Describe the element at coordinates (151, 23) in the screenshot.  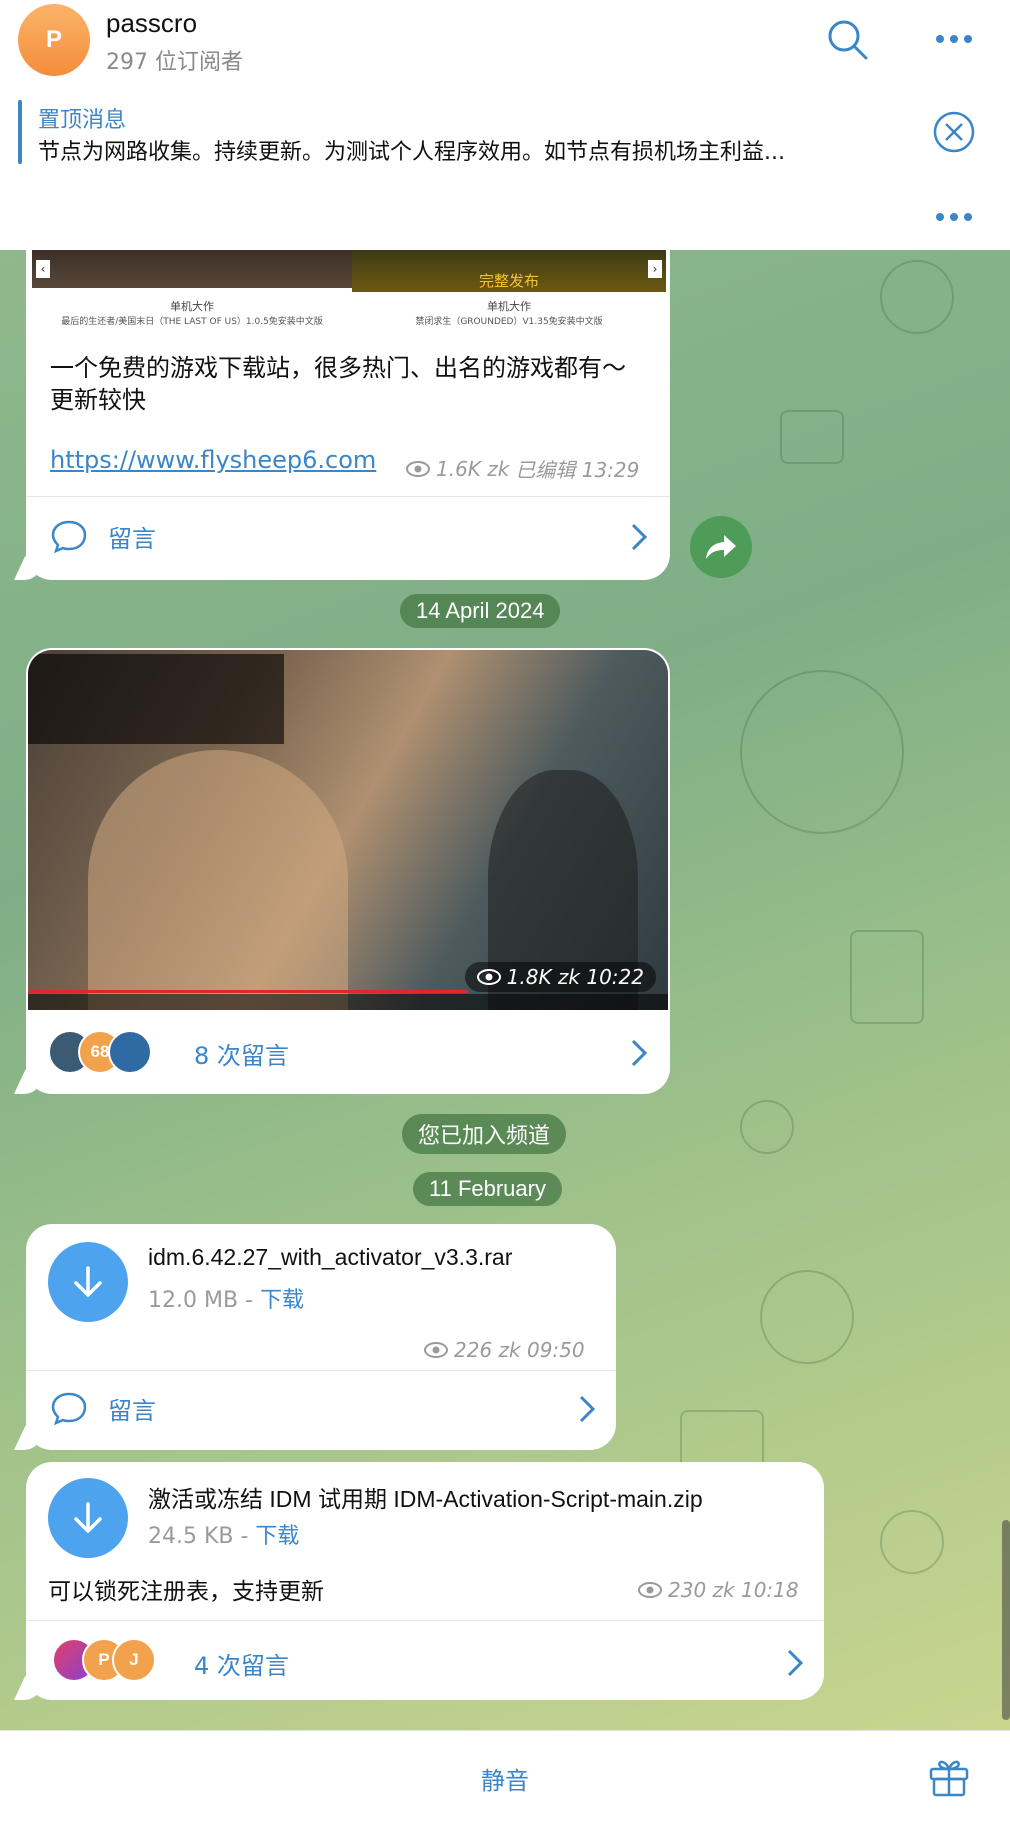
I see `channel-name: passcro` at that location.